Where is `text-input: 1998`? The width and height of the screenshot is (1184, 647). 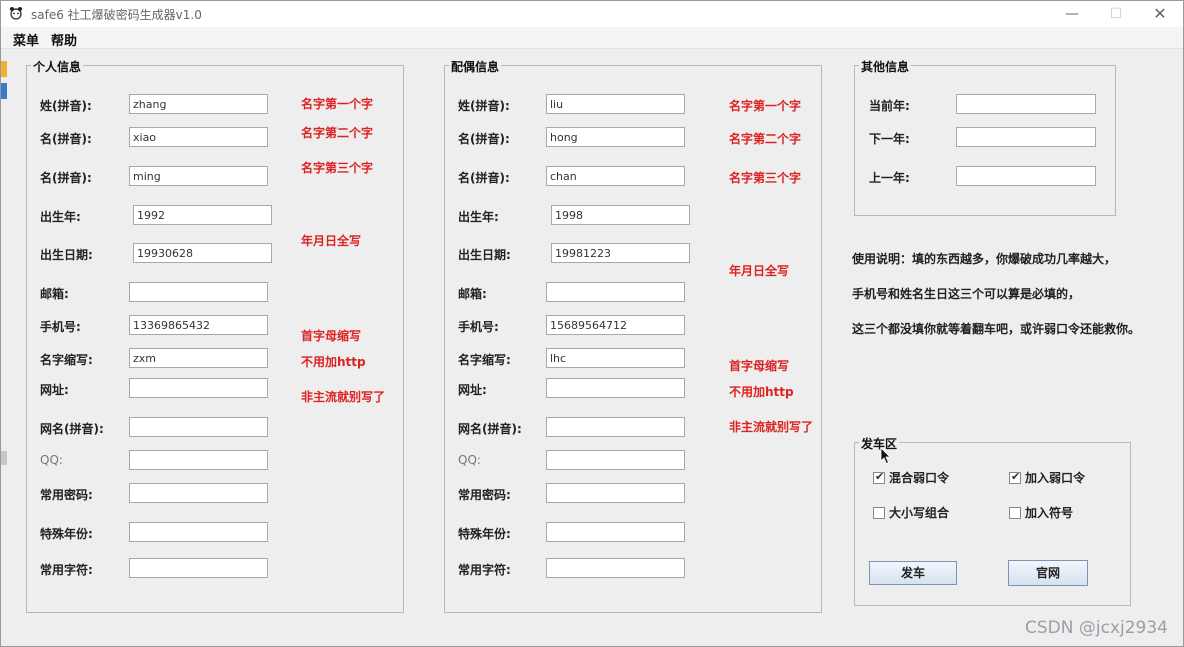 text-input: 1998 is located at coordinates (620, 215).